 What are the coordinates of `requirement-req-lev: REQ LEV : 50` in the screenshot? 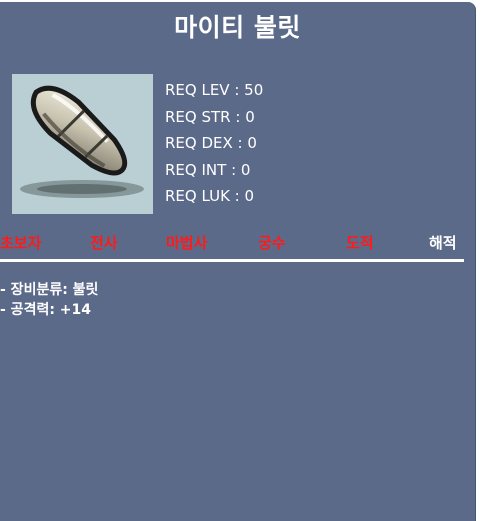 It's located at (214, 90).